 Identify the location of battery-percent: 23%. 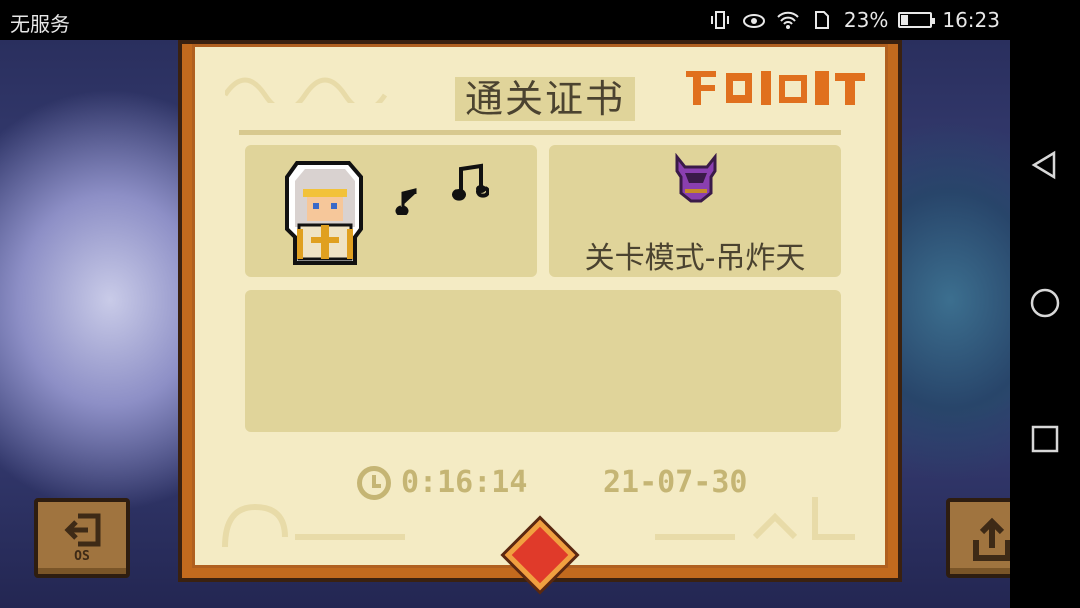
(866, 20).